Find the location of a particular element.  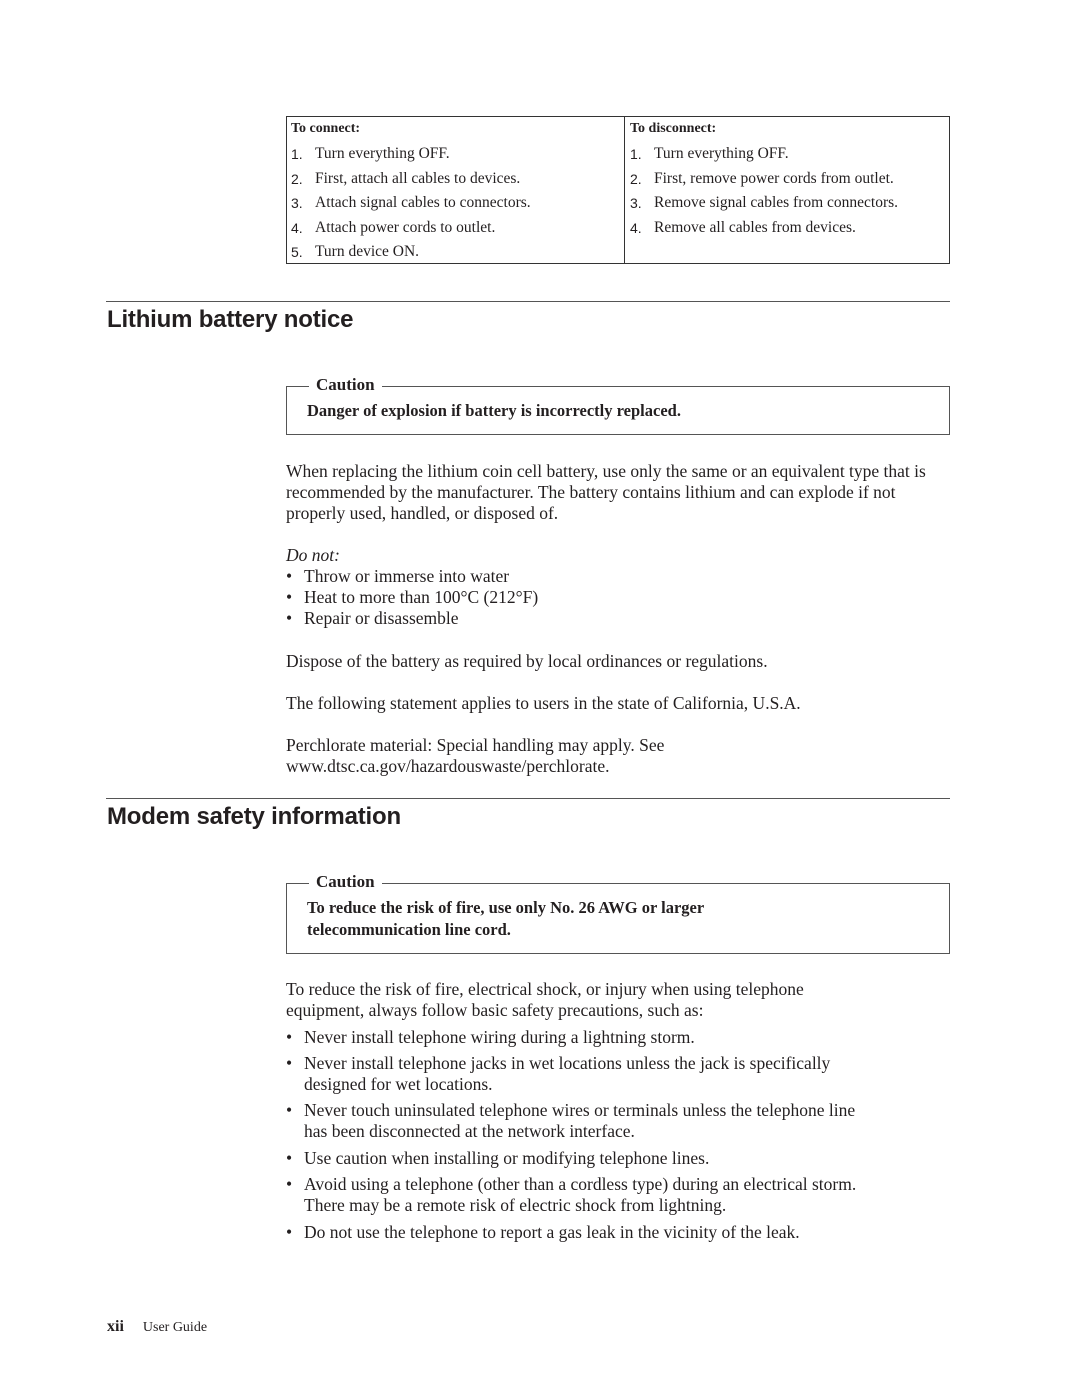

step-text: Attach power cords to outlet. is located at coordinates (405, 227).